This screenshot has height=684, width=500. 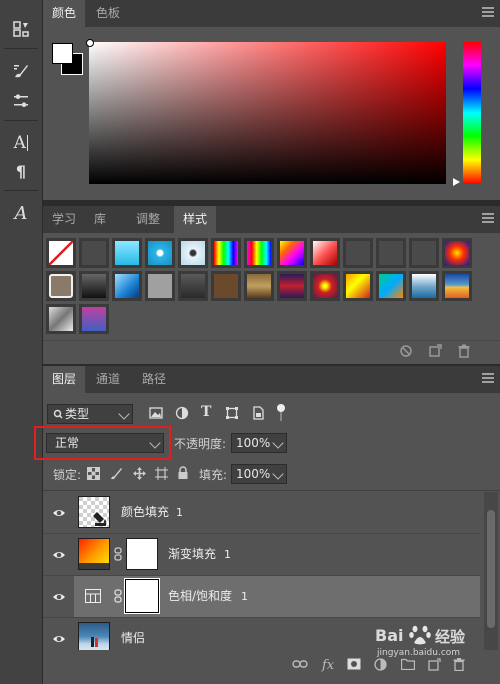 I want to click on add-mask-icon, so click(x=354, y=666).